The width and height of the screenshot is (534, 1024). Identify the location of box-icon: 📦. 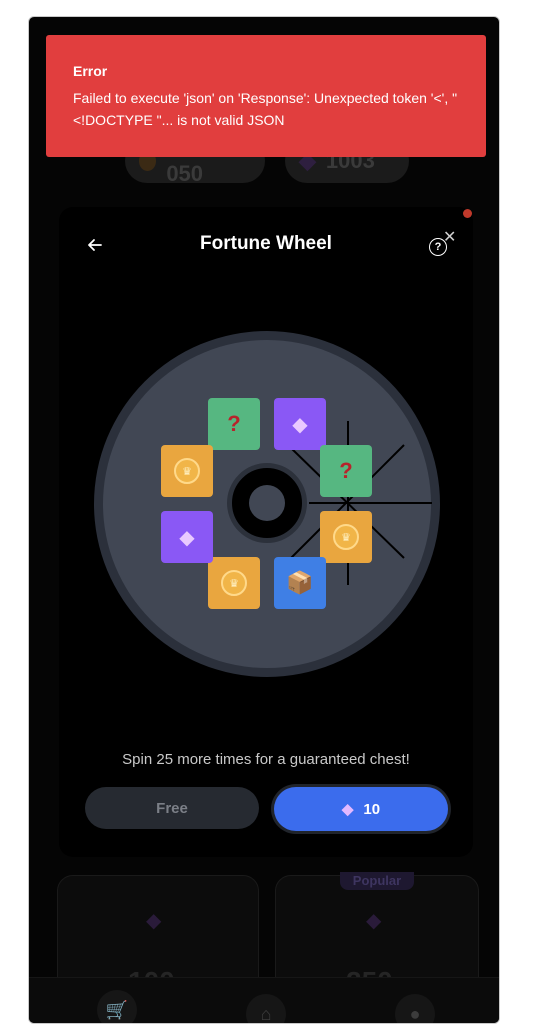
(300, 582).